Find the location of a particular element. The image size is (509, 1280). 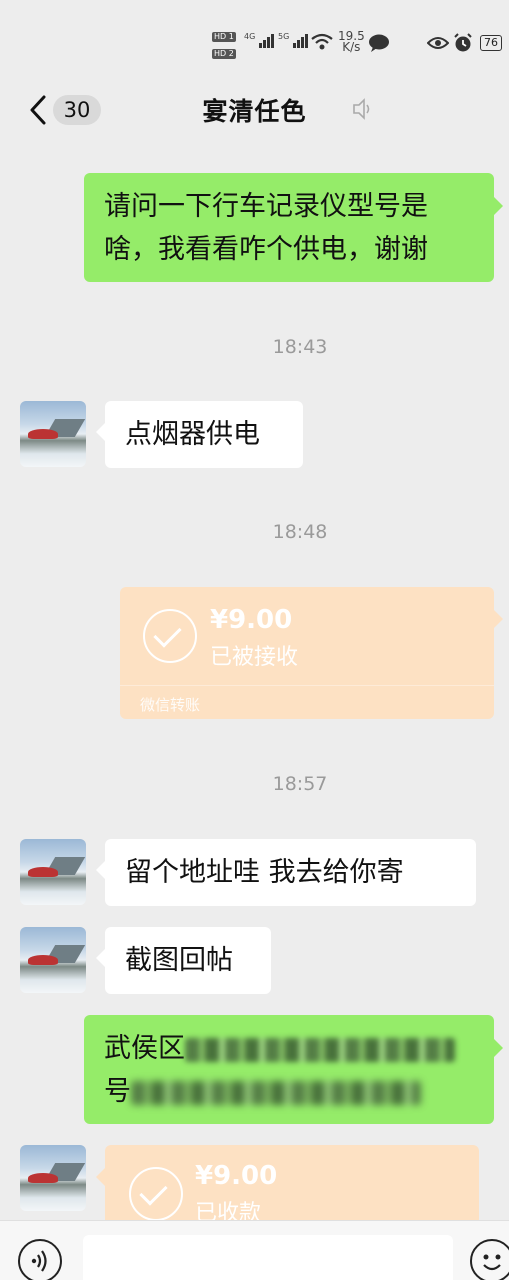

timestamp: 18:48 is located at coordinates (300, 532).